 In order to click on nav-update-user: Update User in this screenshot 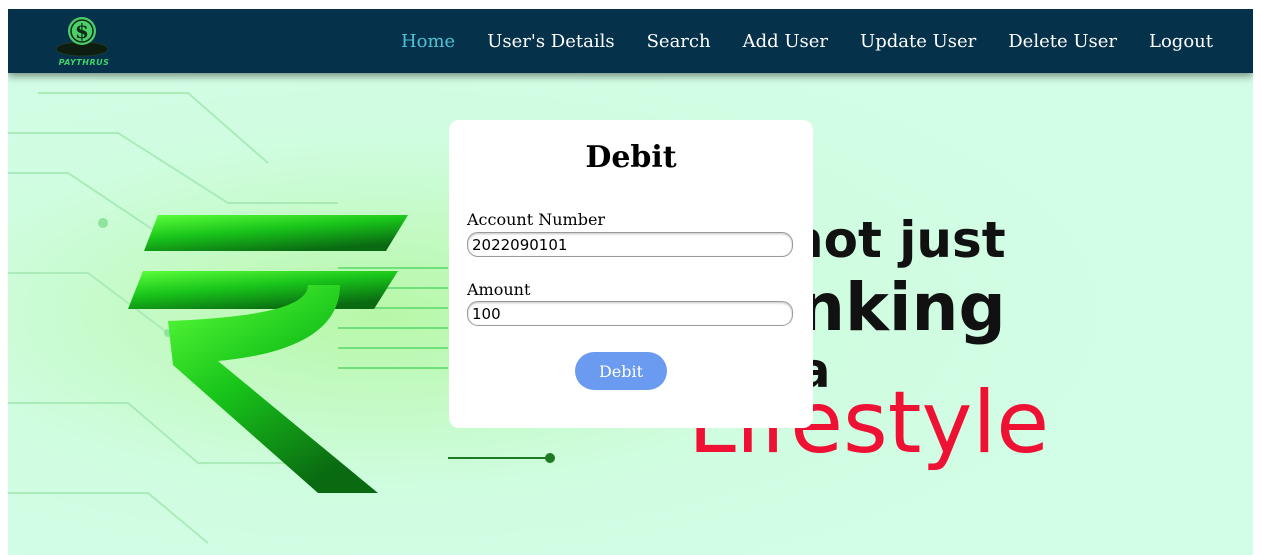, I will do `click(918, 41)`.